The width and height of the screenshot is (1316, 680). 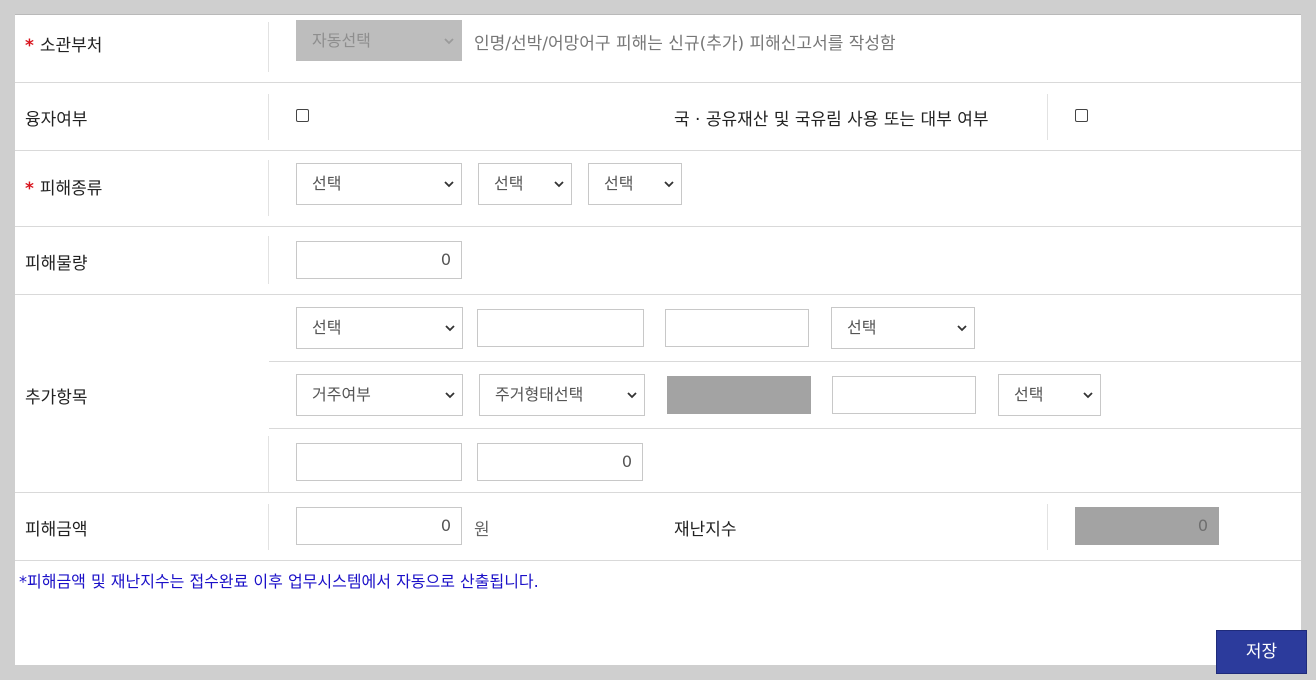 What do you see at coordinates (482, 530) in the screenshot?
I see `currency-unit: 원` at bounding box center [482, 530].